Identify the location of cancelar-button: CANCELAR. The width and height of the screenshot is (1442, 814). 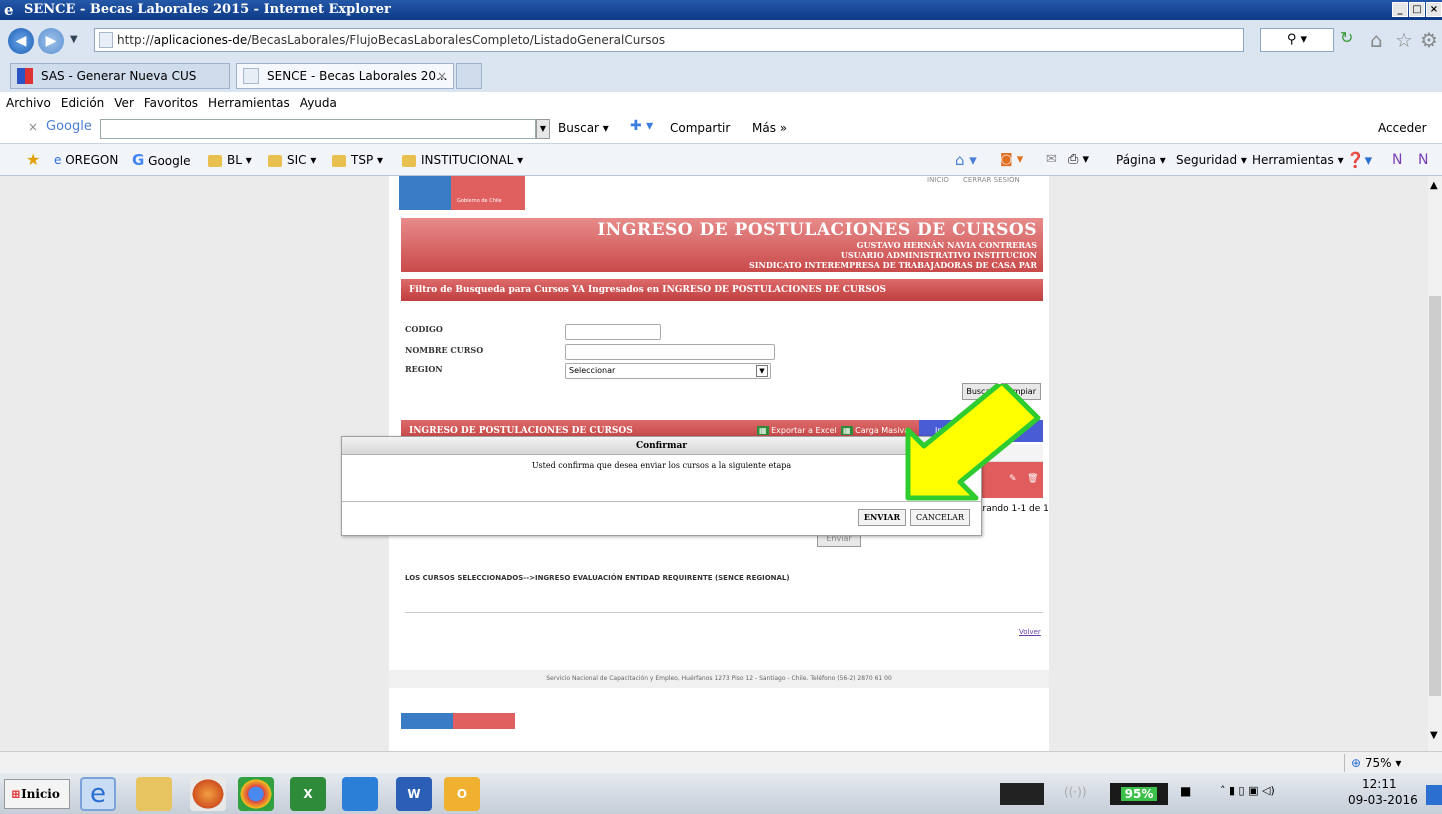
(940, 517).